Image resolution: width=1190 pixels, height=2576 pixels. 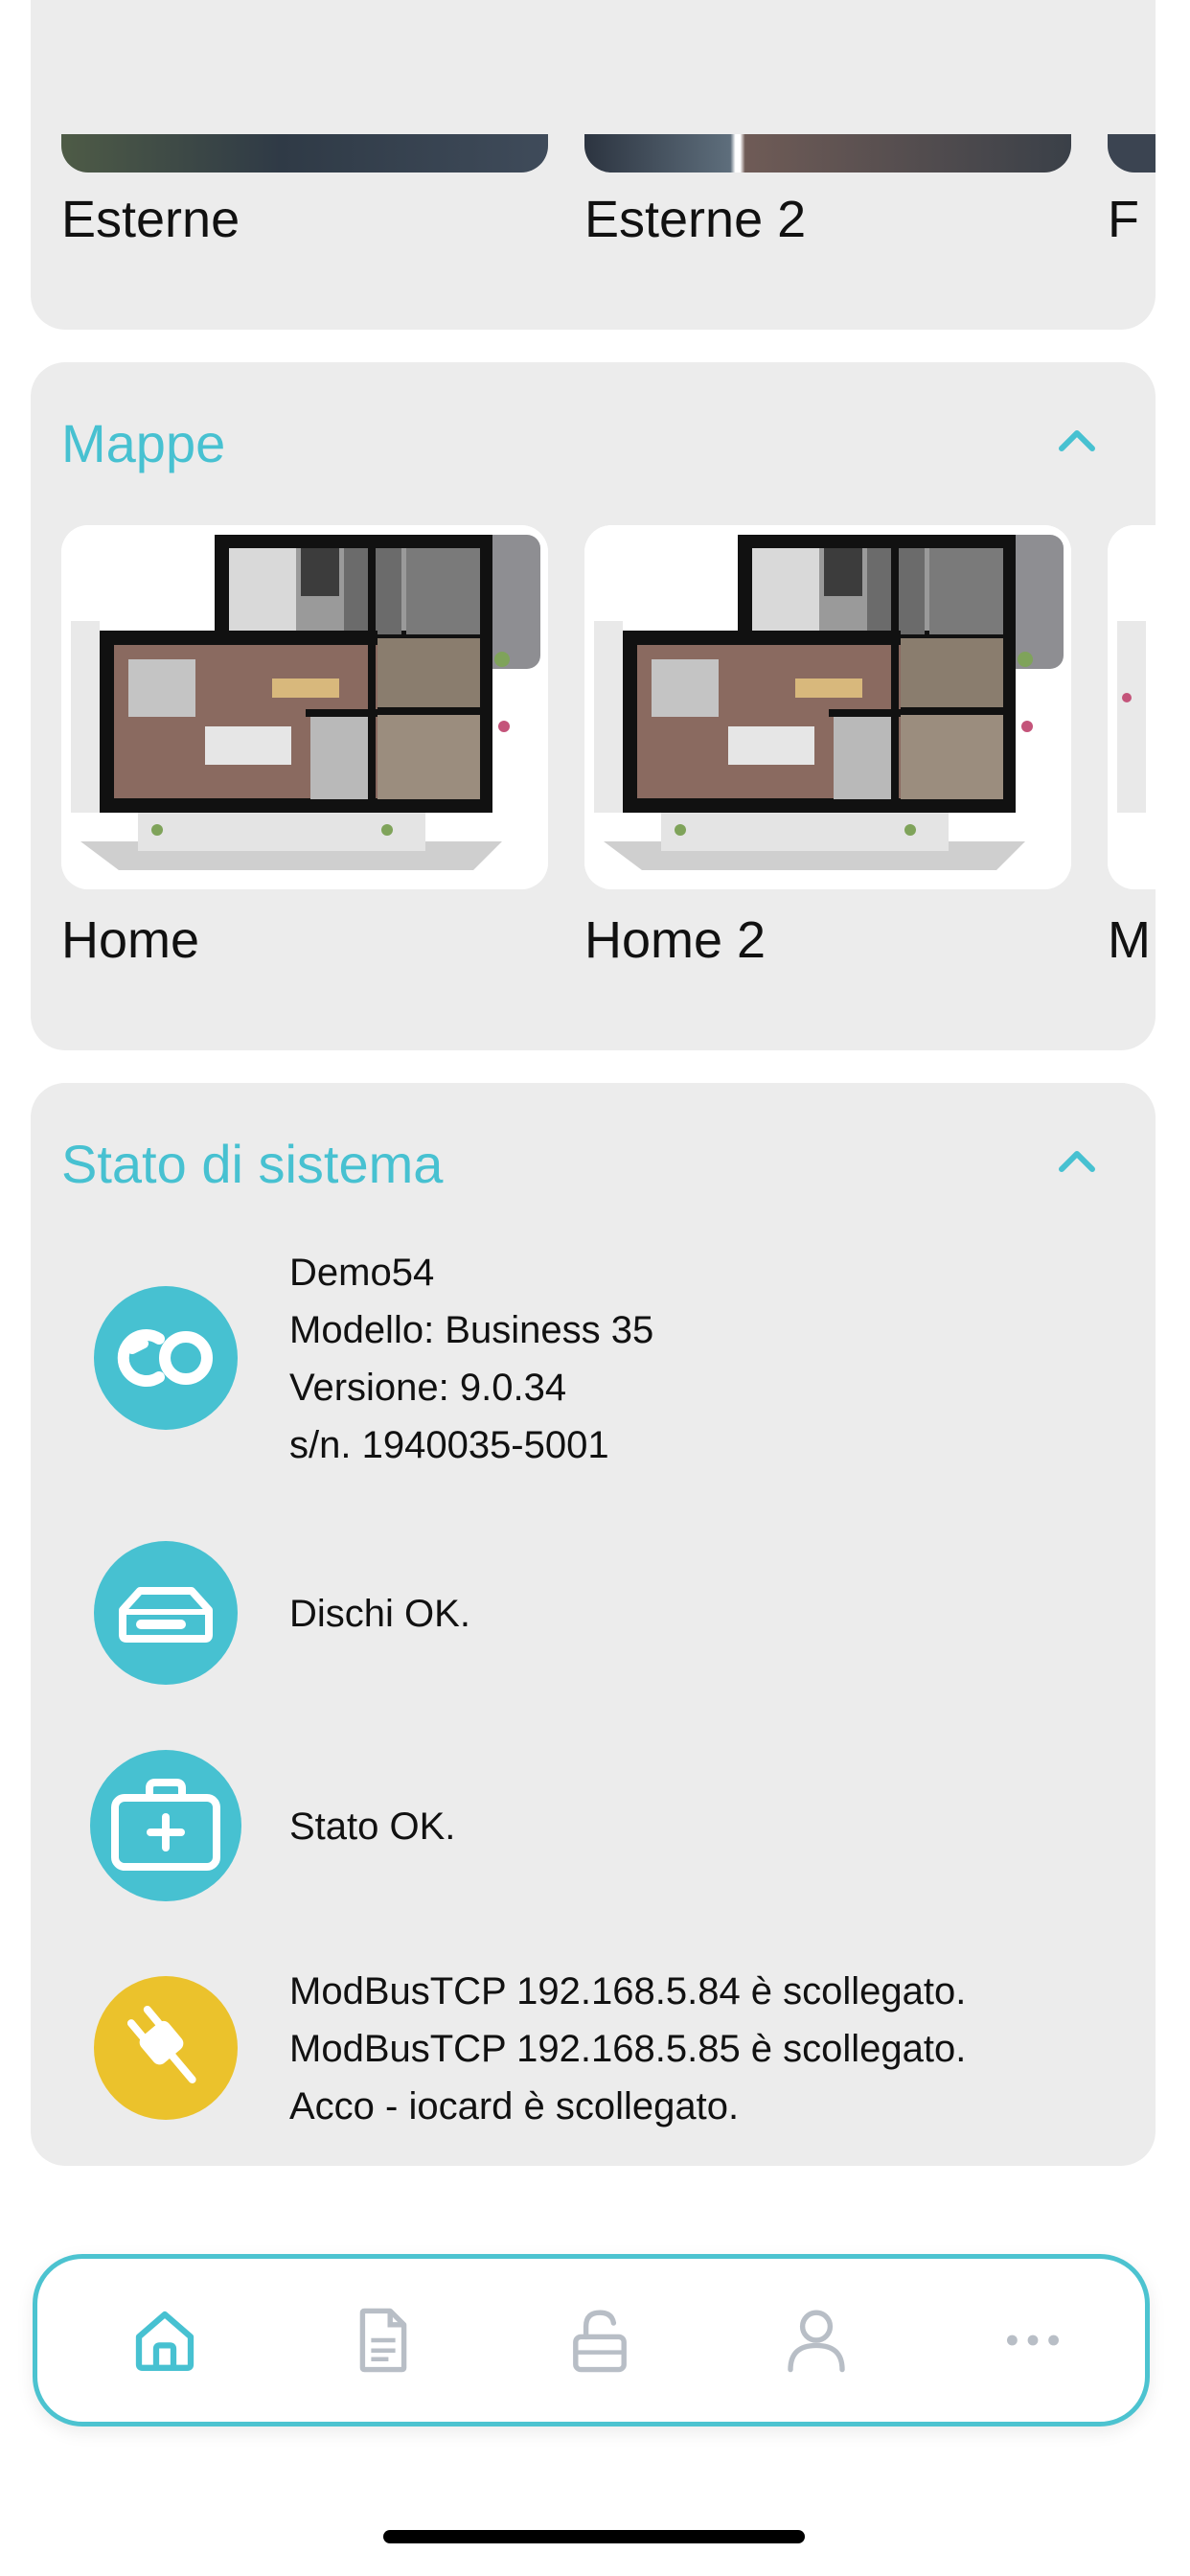 What do you see at coordinates (166, 1613) in the screenshot?
I see `disk-drive-icon` at bounding box center [166, 1613].